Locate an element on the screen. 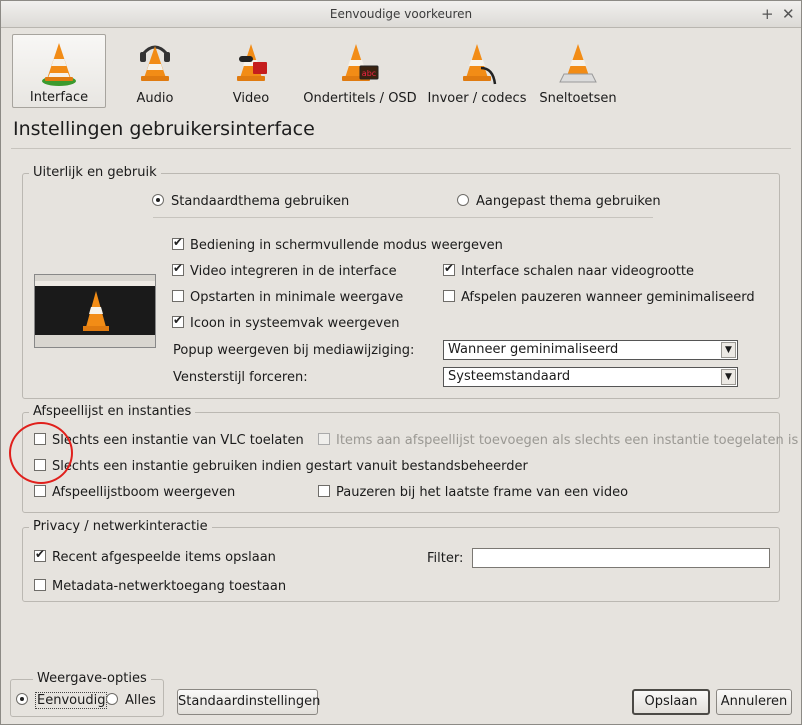 Image resolution: width=802 pixels, height=725 pixels. cancel-button: Annuleren is located at coordinates (754, 702).